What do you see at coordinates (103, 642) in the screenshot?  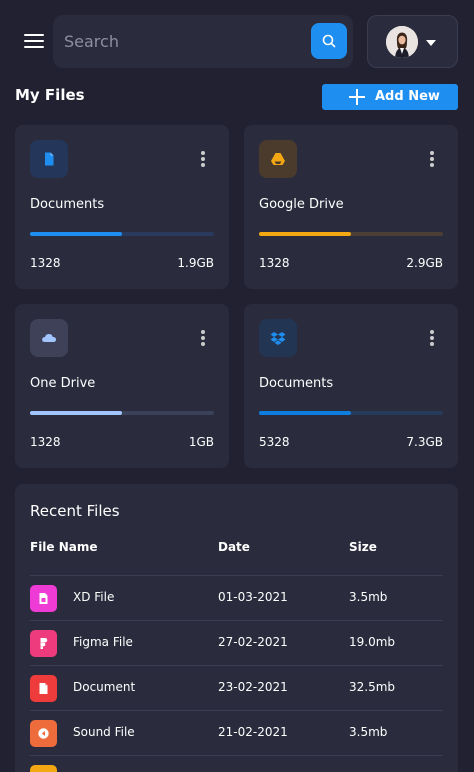 I see `file-name: Figma File` at bounding box center [103, 642].